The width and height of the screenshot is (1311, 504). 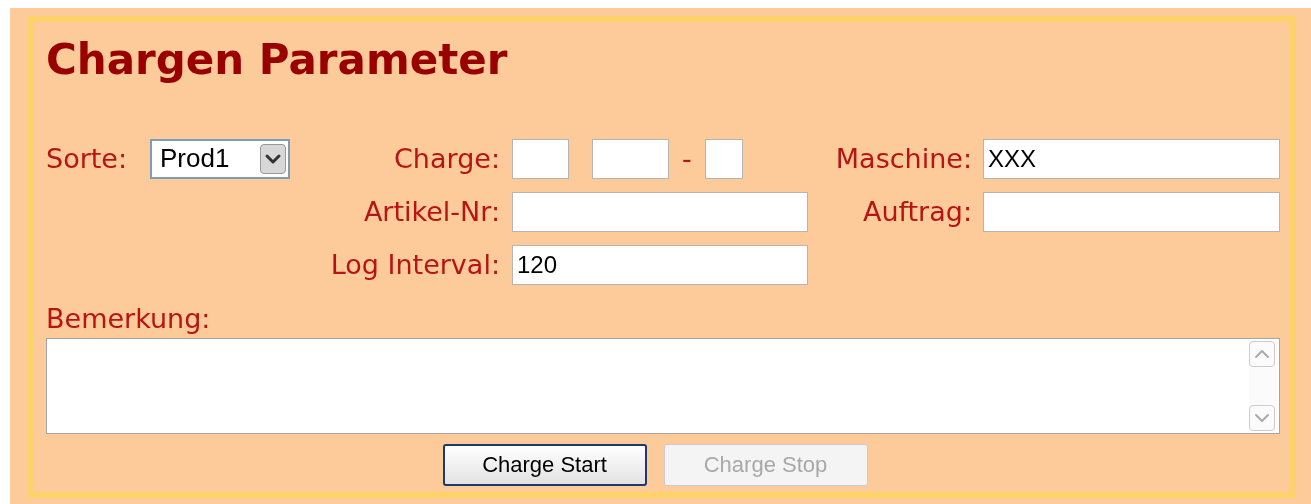 I want to click on field-label: Artikel-Nr:, so click(x=431, y=211).